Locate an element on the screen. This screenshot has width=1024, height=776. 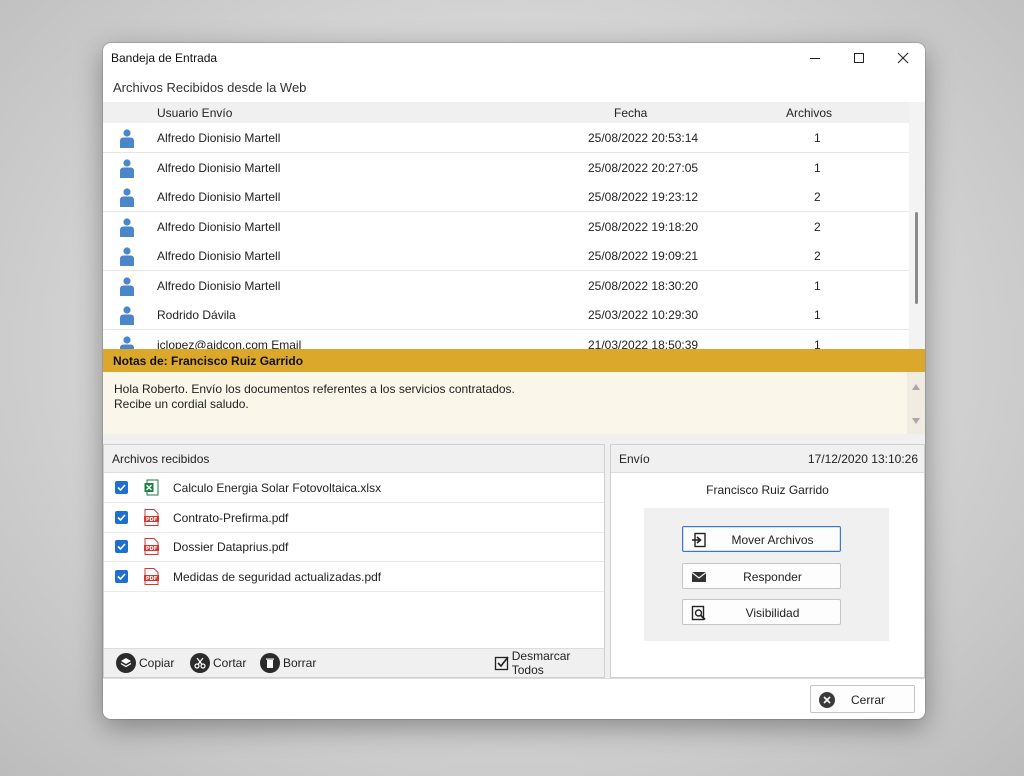
table-scrollbar is located at coordinates (917, 225).